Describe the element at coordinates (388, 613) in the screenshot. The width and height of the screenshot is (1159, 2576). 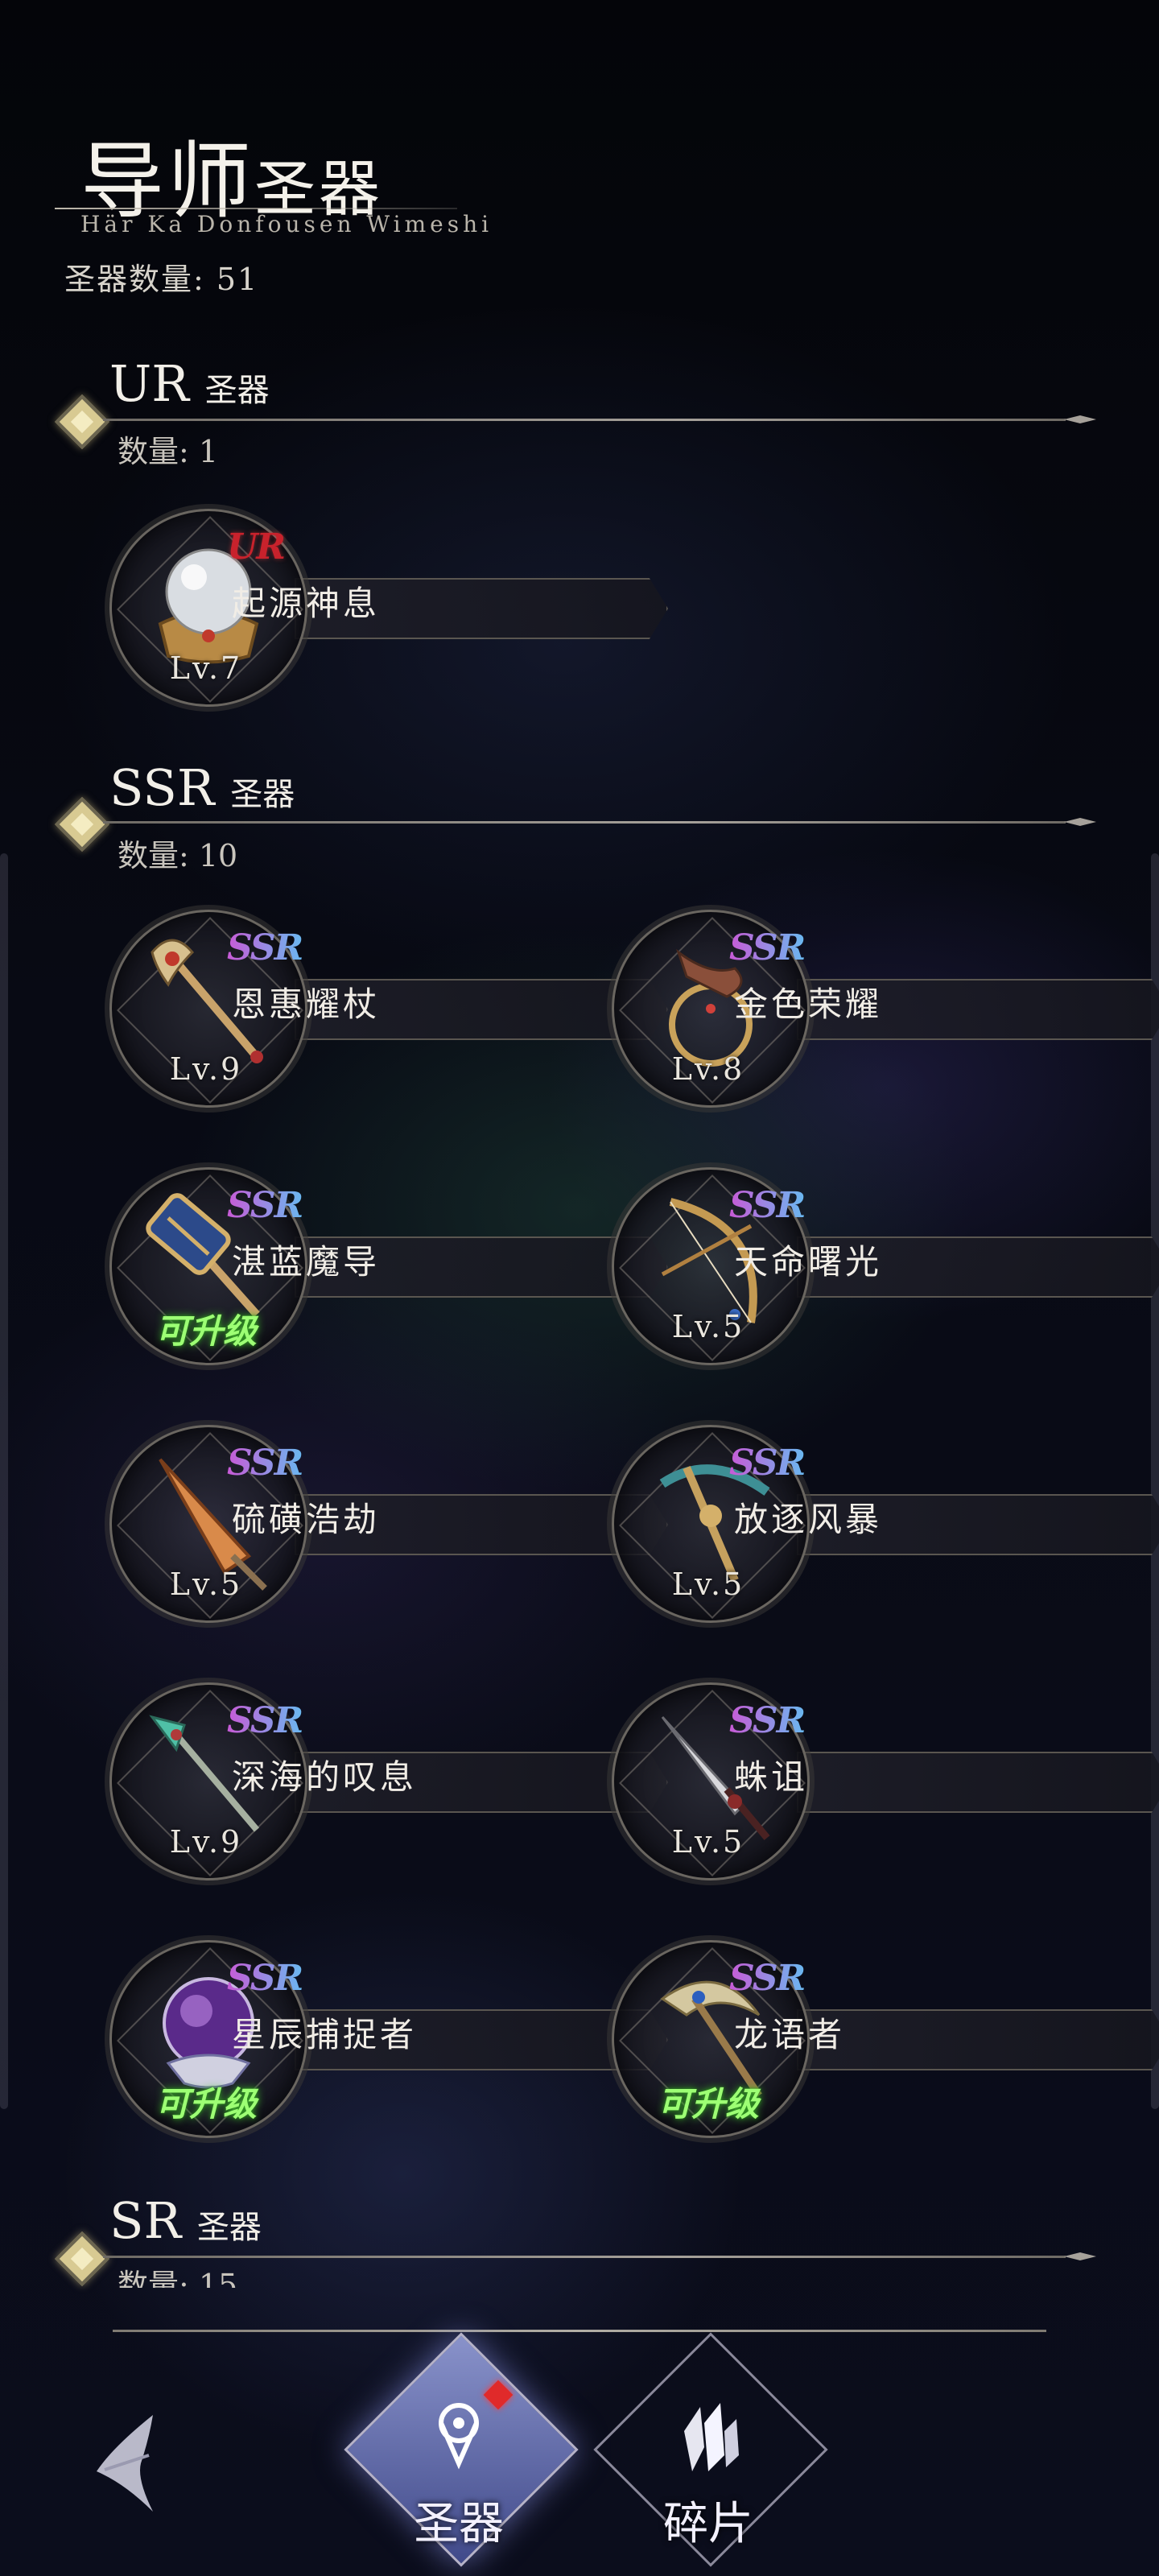
I see `artifact-card: UR 起源神息 Lv.7` at that location.